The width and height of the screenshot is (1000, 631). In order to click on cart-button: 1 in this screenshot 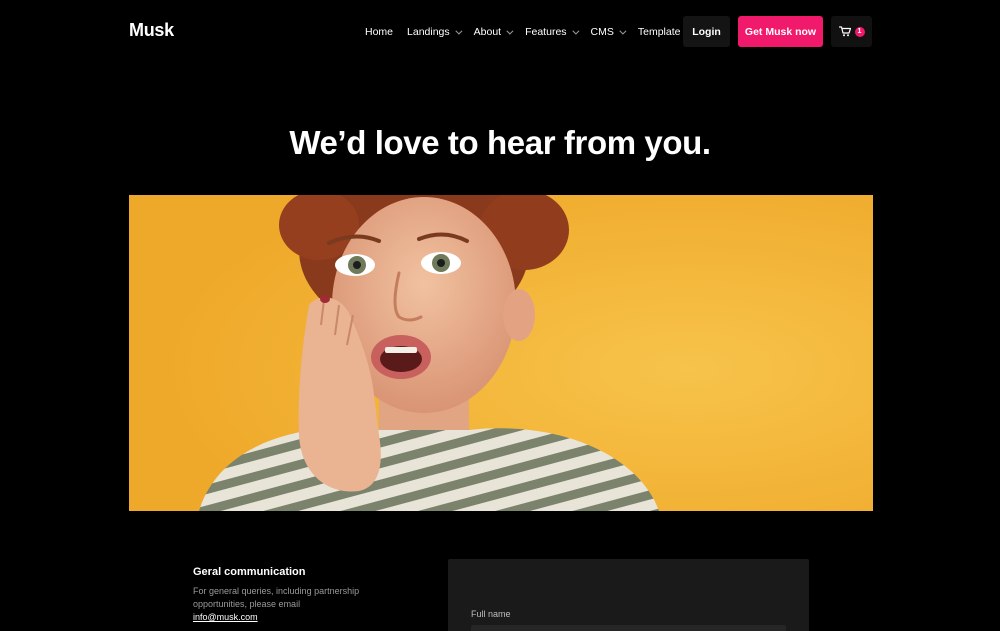, I will do `click(851, 31)`.